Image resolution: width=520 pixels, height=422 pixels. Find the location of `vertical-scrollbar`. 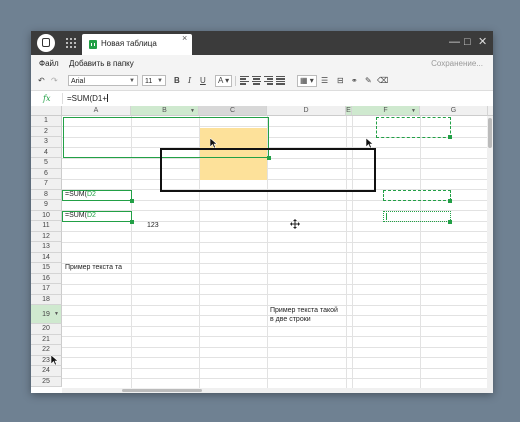

vertical-scrollbar is located at coordinates (490, 254).